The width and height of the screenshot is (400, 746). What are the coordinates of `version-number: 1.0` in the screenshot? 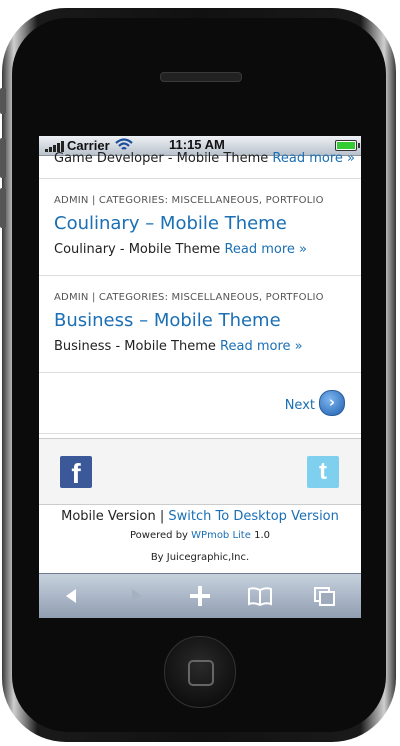 It's located at (262, 535).